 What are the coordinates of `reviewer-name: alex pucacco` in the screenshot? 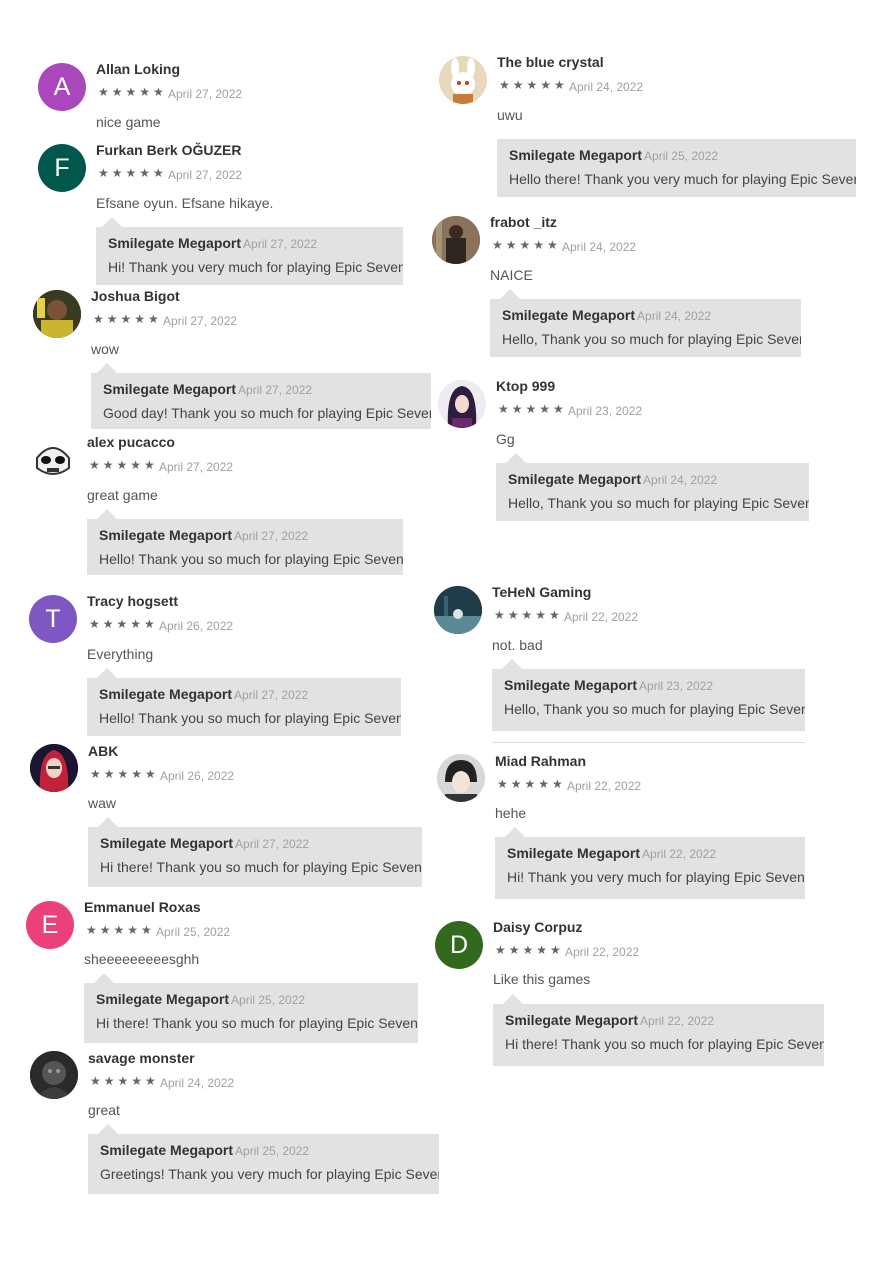 It's located at (131, 442).